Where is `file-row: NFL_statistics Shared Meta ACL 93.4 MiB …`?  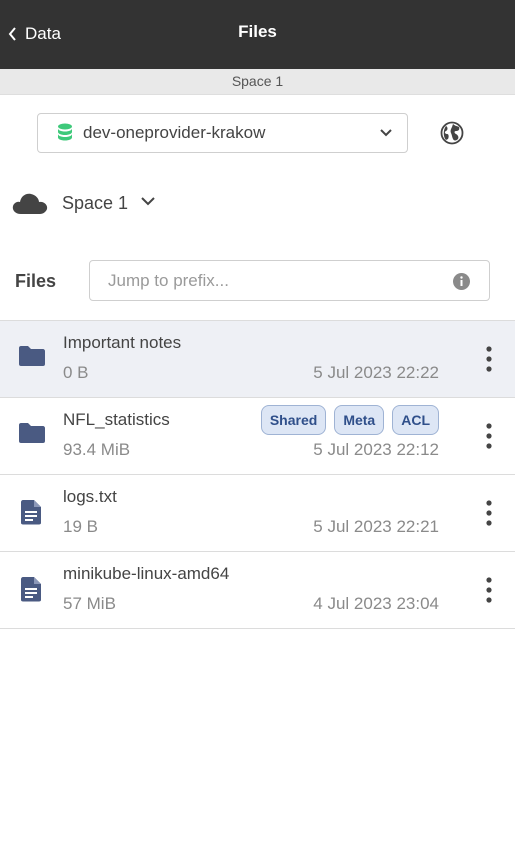
file-row: NFL_statistics Shared Meta ACL 93.4 MiB … is located at coordinates (257, 435).